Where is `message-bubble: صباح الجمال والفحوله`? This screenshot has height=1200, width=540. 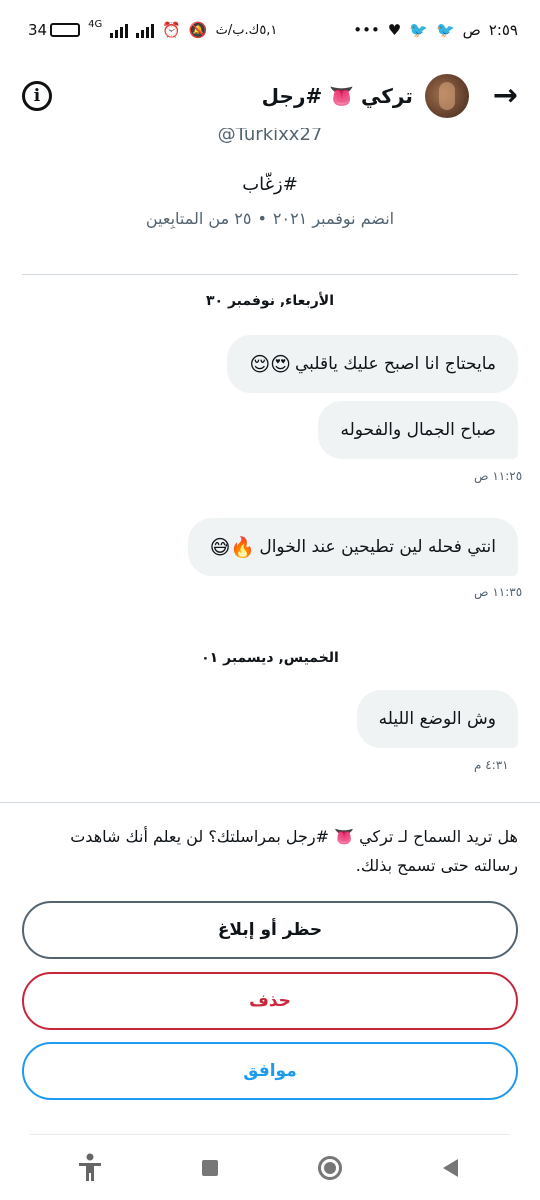
message-bubble: صباح الجمال والفحوله is located at coordinates (418, 430).